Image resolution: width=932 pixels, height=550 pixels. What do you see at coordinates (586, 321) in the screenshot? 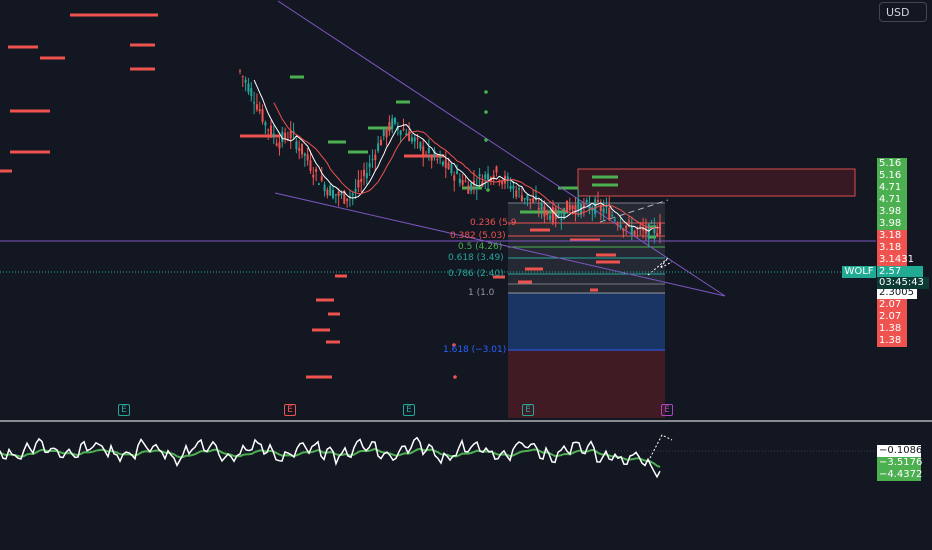
I see `fib-zone-blue` at bounding box center [586, 321].